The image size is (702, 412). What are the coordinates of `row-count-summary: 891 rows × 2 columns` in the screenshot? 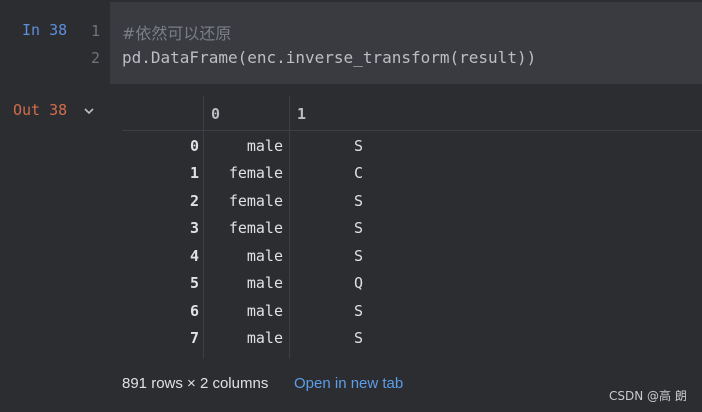 It's located at (195, 383).